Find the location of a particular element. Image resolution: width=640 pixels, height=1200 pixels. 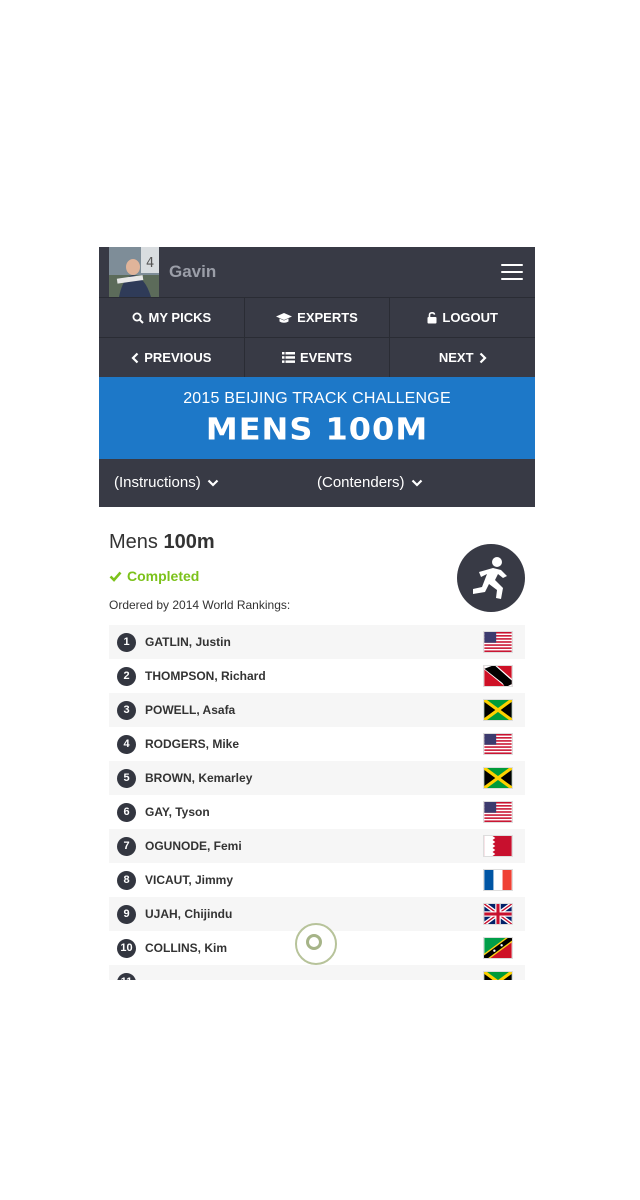

list-icon is located at coordinates (288, 357).